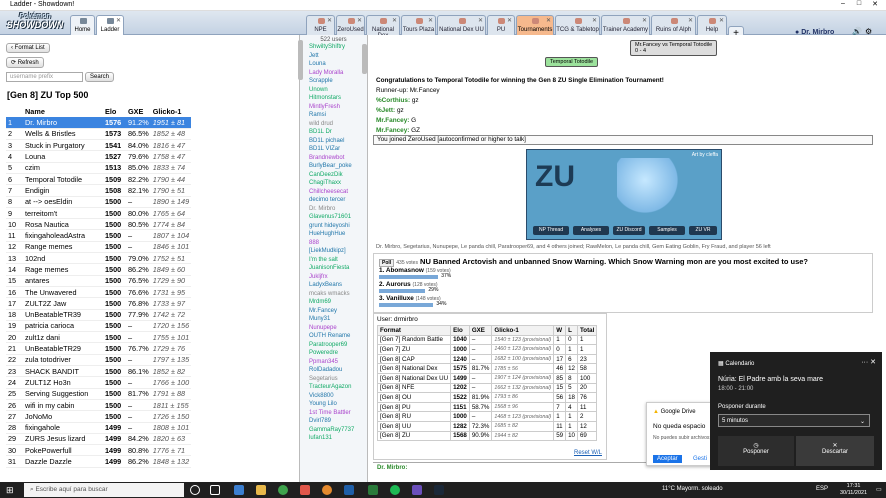 Image resolution: width=886 pixels, height=498 pixels. I want to click on clock: 17:31 30/11/2021, so click(853, 490).